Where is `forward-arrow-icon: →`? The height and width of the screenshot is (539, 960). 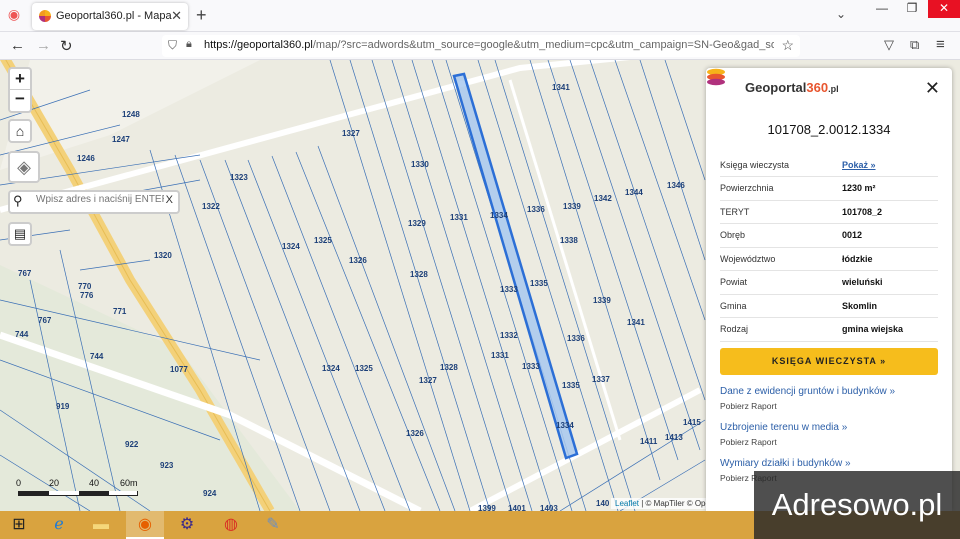
forward-arrow-icon: → is located at coordinates (43, 45).